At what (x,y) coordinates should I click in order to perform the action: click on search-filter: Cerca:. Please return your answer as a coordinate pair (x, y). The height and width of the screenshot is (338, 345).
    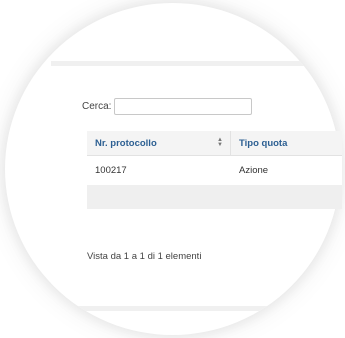
    Looking at the image, I should click on (212, 106).